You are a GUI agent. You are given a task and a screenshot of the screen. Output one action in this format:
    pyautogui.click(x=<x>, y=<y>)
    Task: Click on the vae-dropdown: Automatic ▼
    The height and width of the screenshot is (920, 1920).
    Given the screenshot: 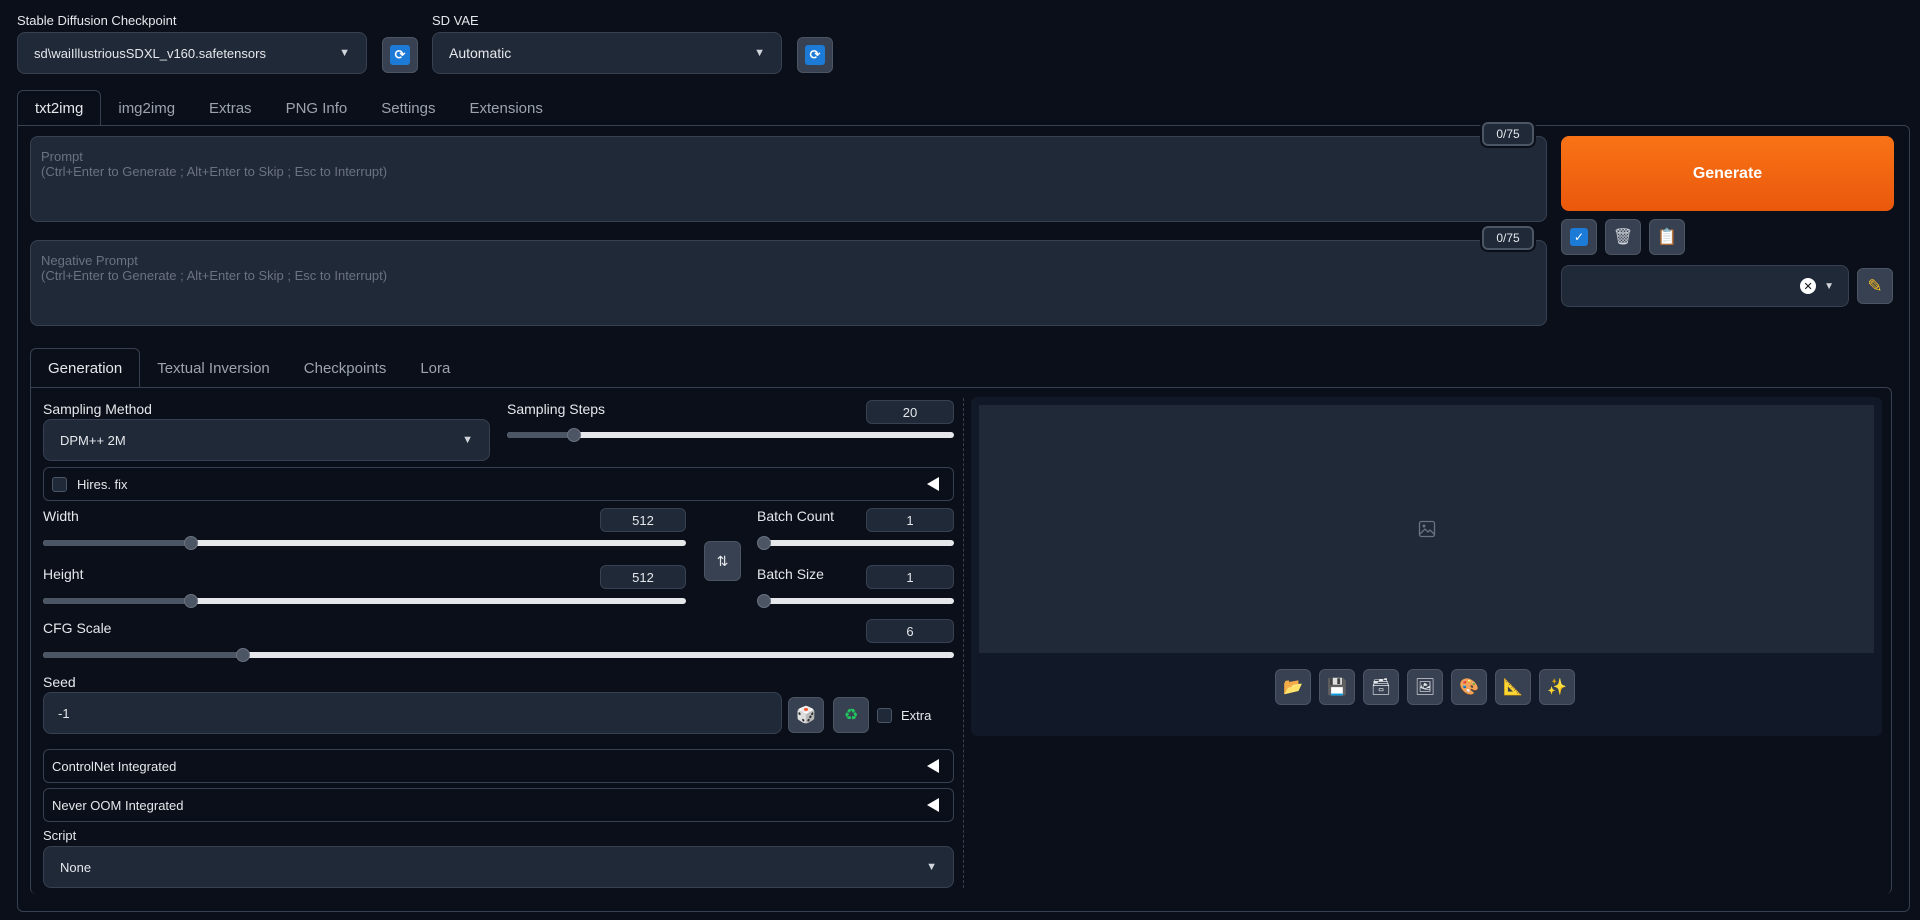 What is the action you would take?
    pyautogui.click(x=607, y=53)
    